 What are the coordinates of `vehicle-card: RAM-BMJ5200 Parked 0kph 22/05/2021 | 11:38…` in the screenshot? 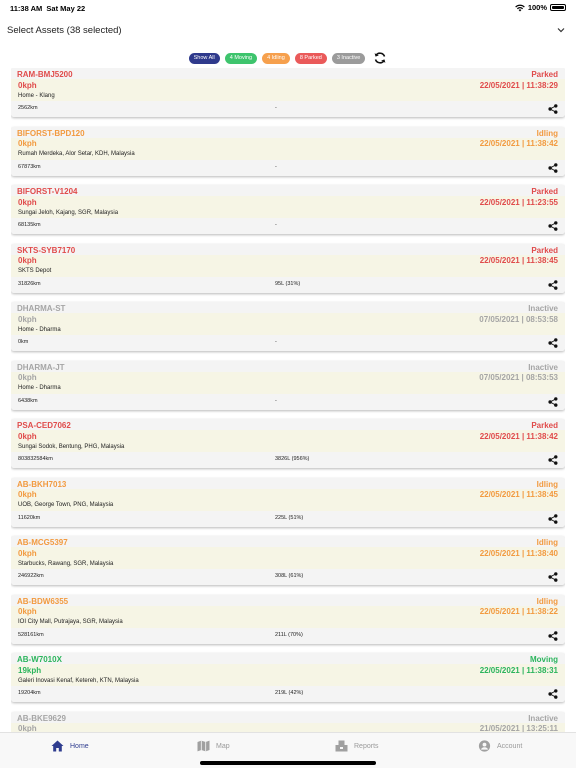 It's located at (288, 92).